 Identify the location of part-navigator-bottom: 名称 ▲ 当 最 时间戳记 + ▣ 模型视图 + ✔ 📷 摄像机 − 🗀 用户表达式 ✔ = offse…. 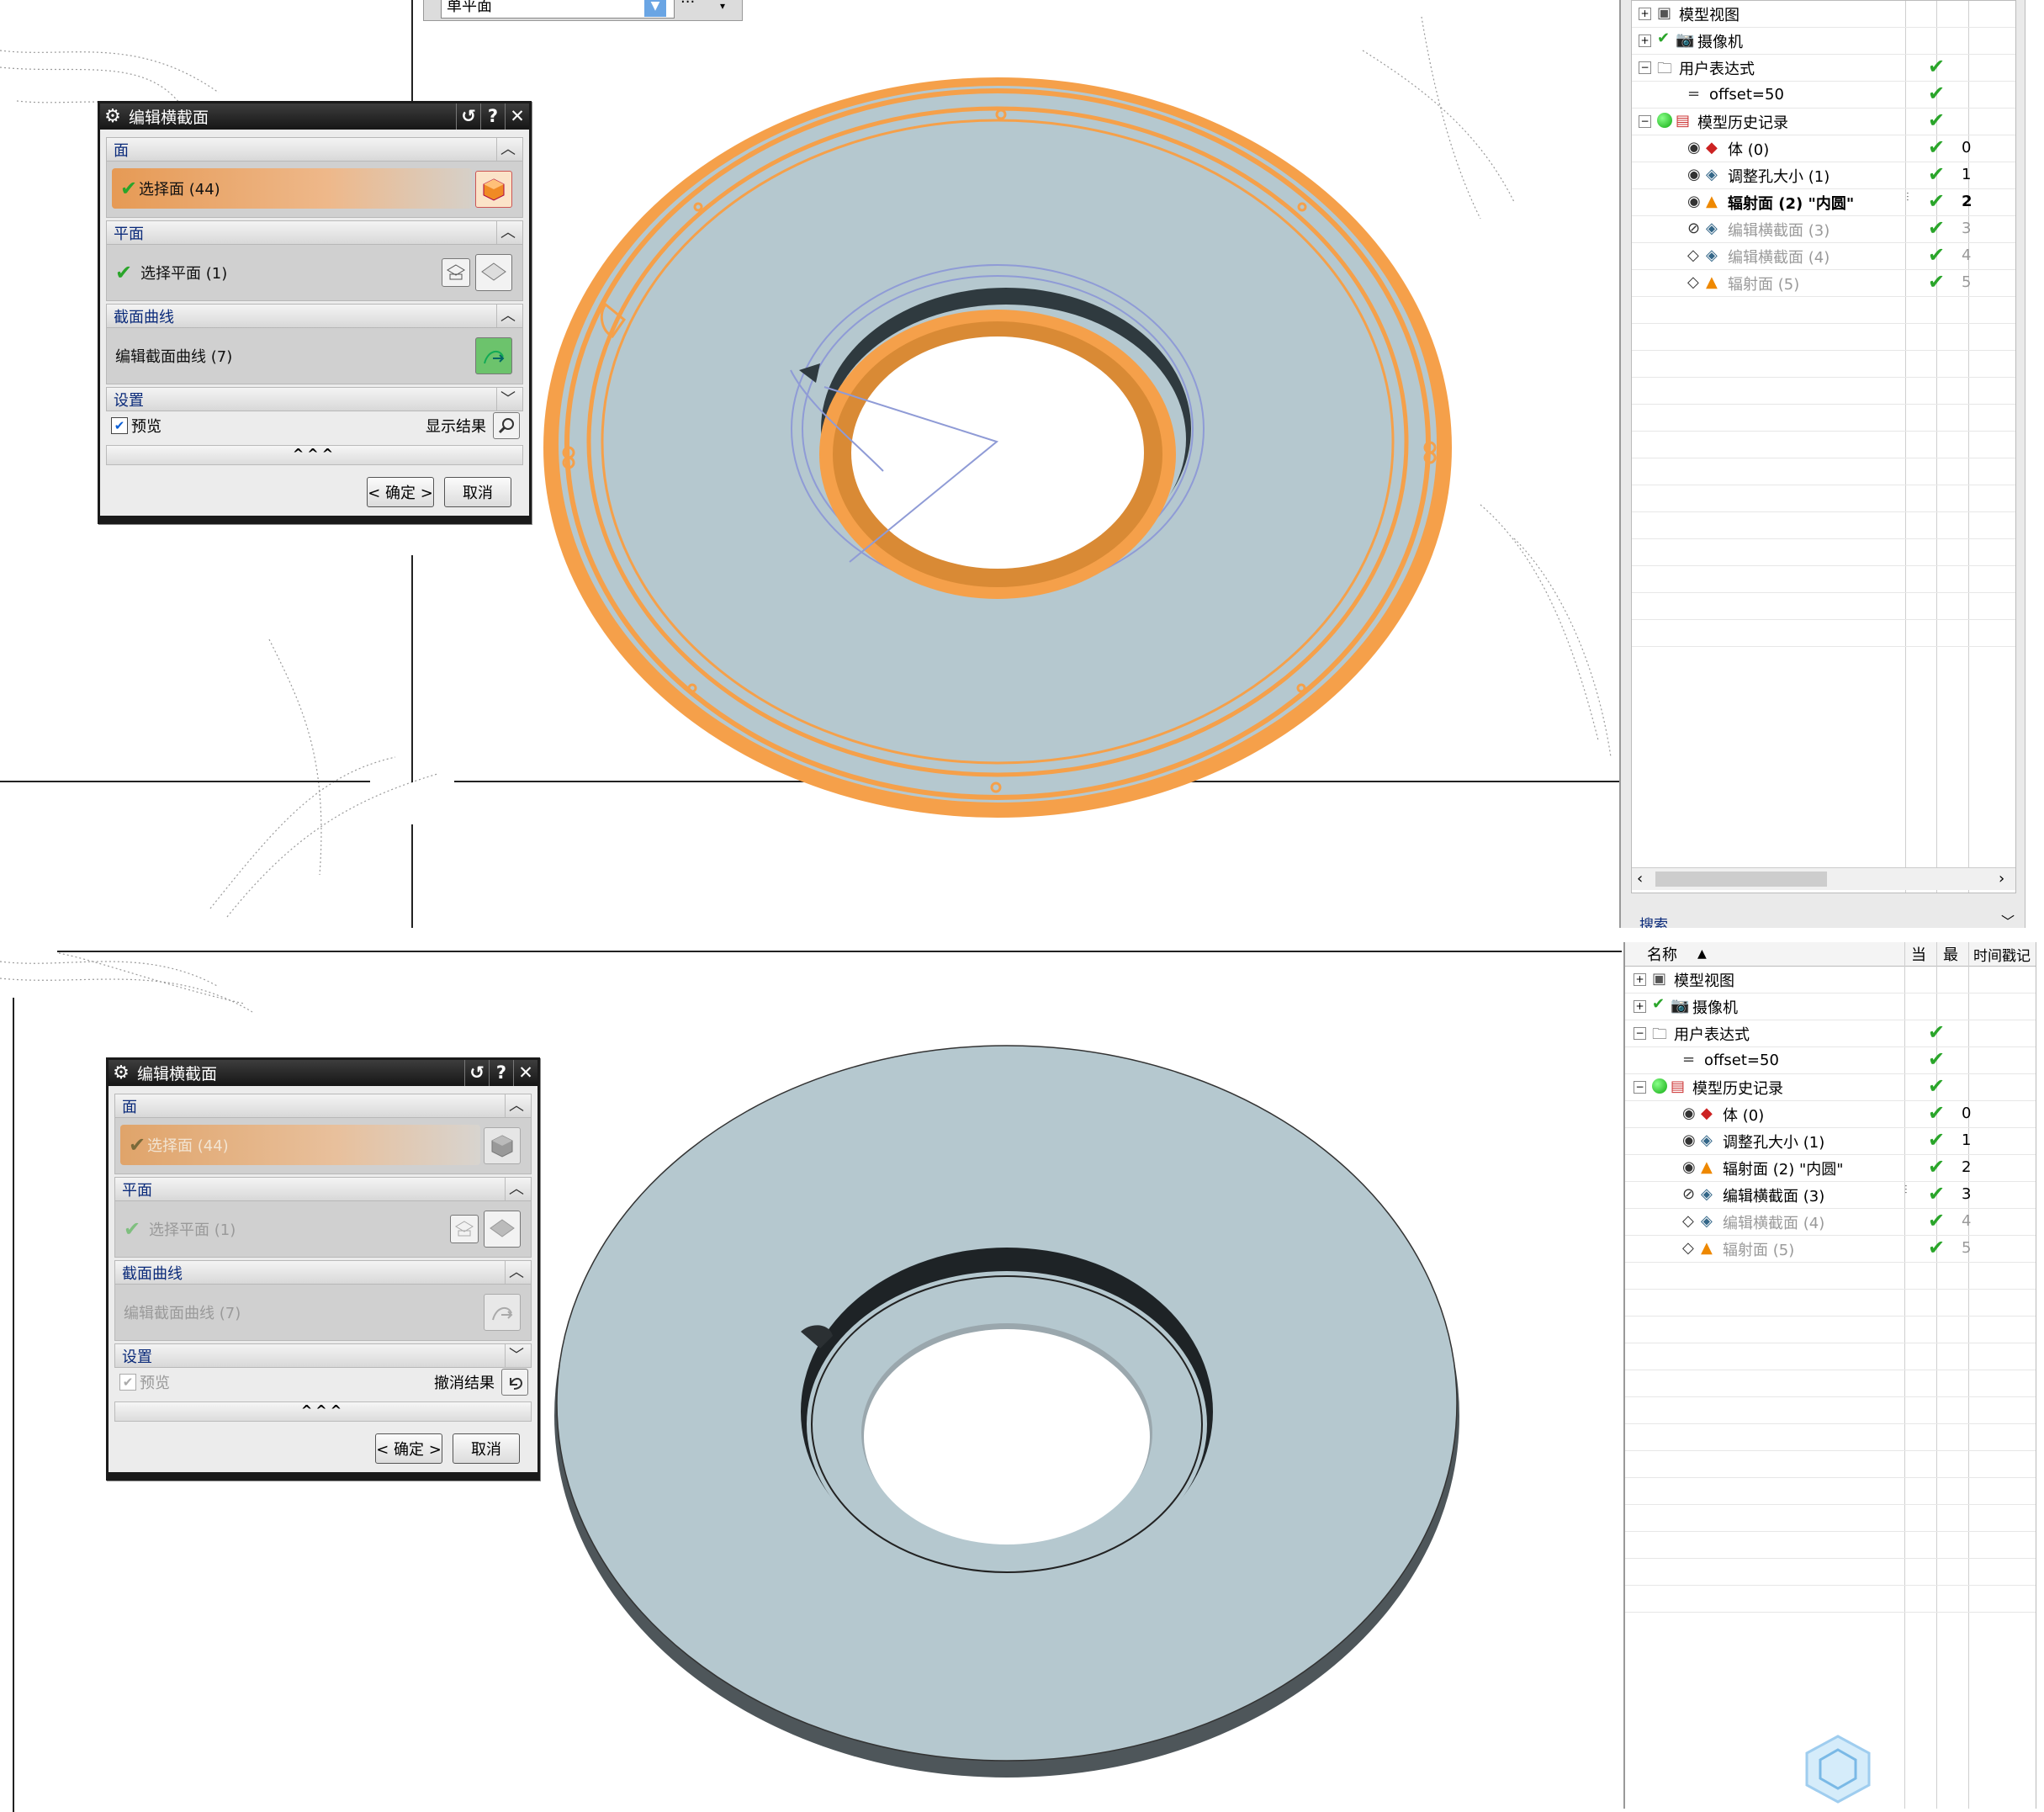
(1829, 1375).